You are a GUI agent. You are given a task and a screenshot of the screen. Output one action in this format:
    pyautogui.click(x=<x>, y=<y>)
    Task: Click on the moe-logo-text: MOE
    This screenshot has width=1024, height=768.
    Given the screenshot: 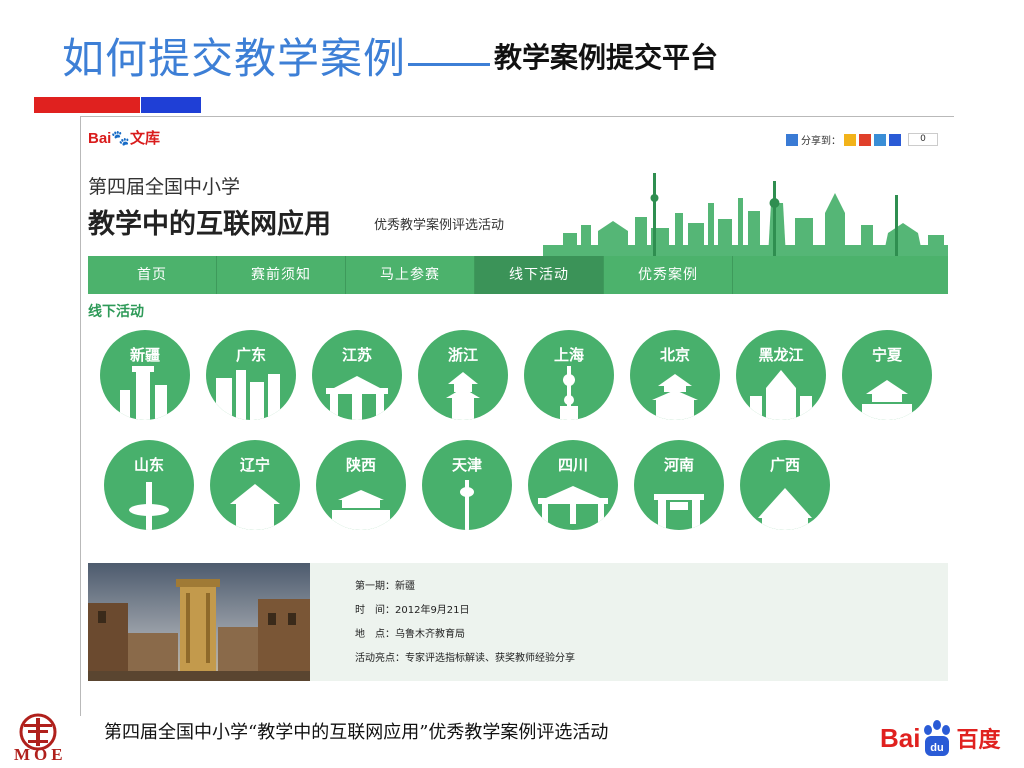 What is the action you would take?
    pyautogui.click(x=40, y=754)
    